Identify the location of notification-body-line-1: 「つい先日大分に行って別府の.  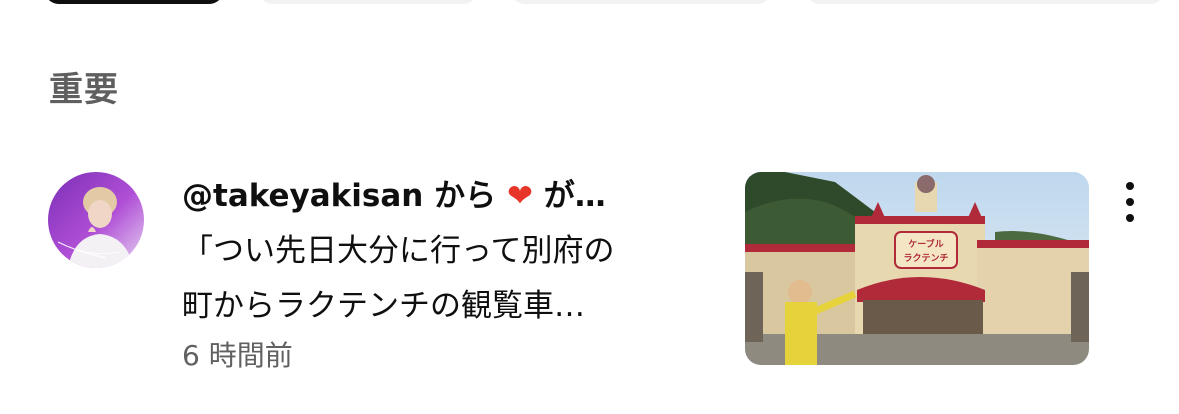
(398, 251).